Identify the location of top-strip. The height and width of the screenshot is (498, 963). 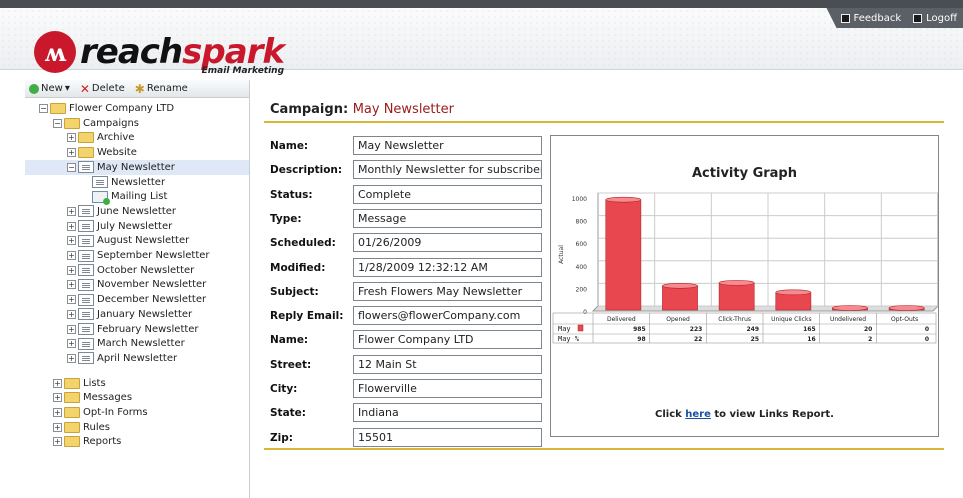
(481, 4).